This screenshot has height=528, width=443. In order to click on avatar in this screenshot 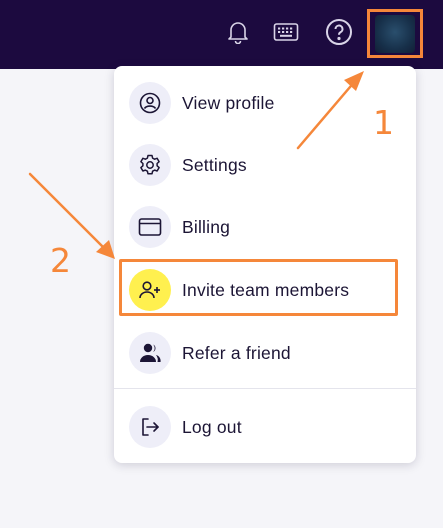, I will do `click(395, 33)`.